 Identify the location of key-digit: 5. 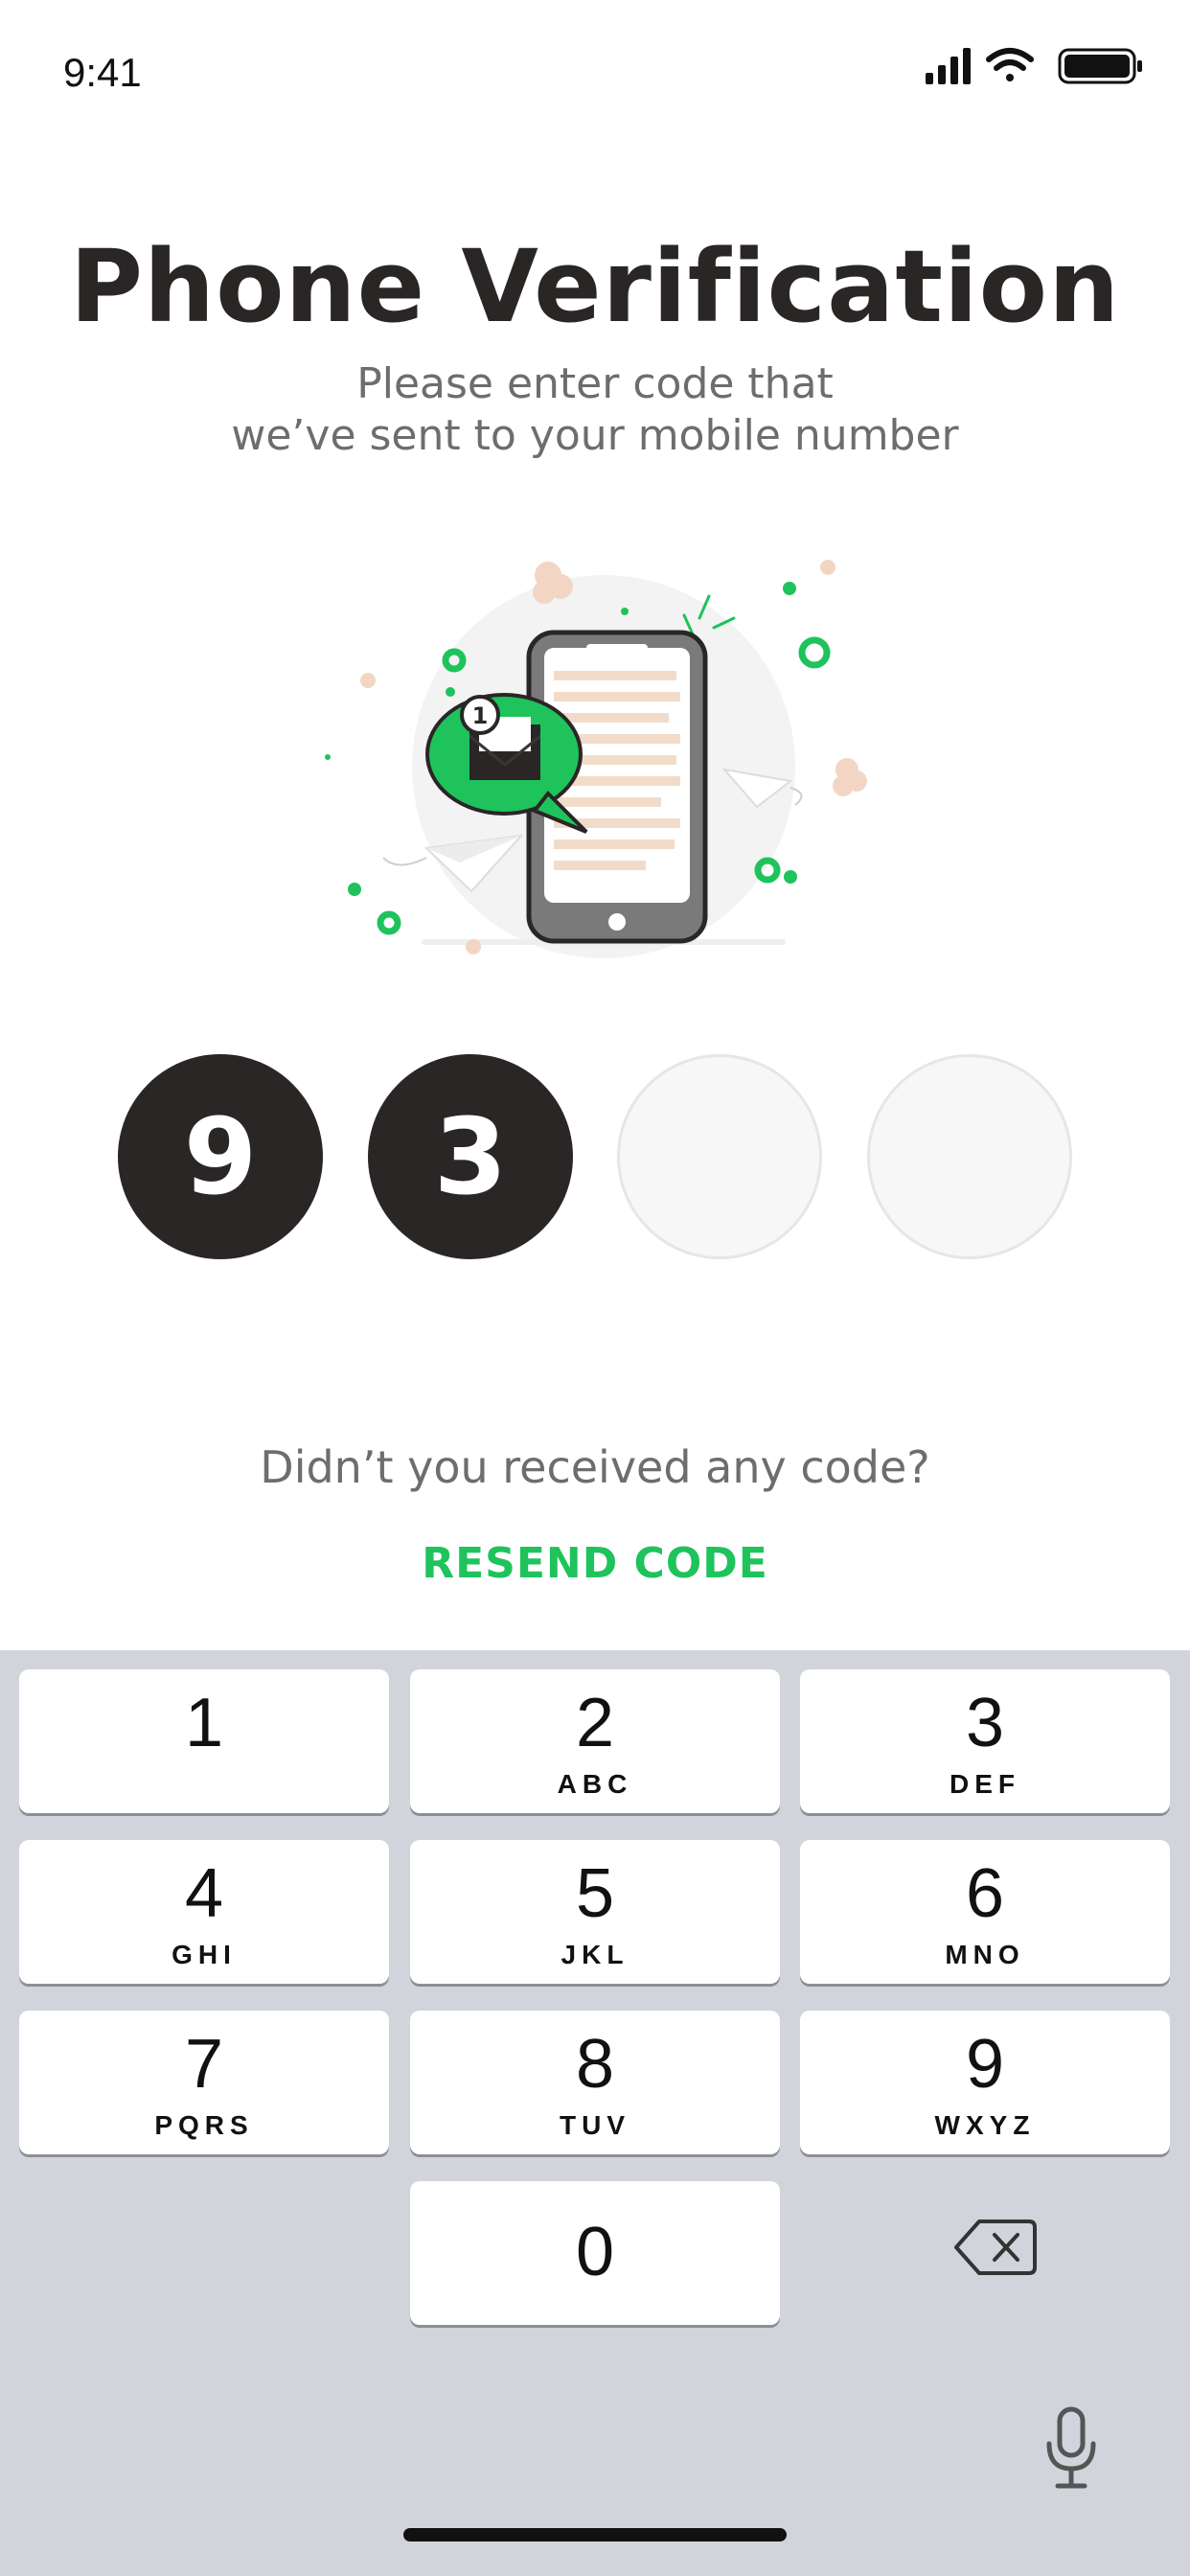
(595, 1893).